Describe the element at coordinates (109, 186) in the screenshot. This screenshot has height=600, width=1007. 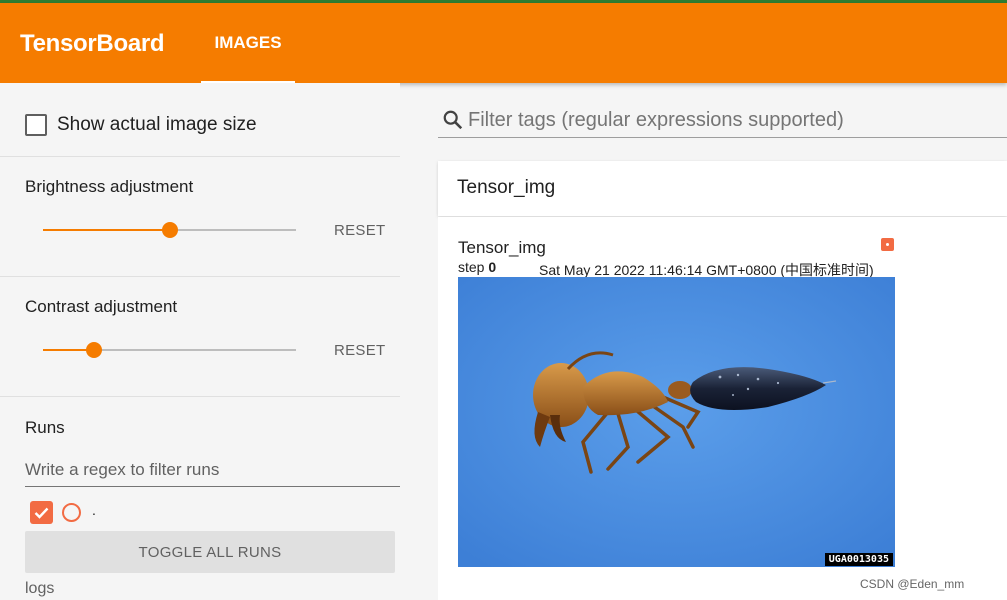
I see `brightness-label: Brightness adjustment` at that location.